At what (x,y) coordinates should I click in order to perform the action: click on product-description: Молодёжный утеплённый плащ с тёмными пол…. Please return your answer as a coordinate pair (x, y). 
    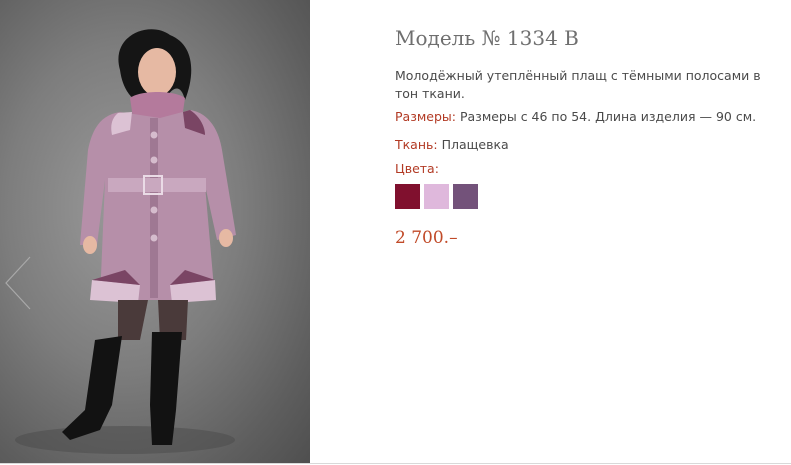
    Looking at the image, I should click on (578, 84).